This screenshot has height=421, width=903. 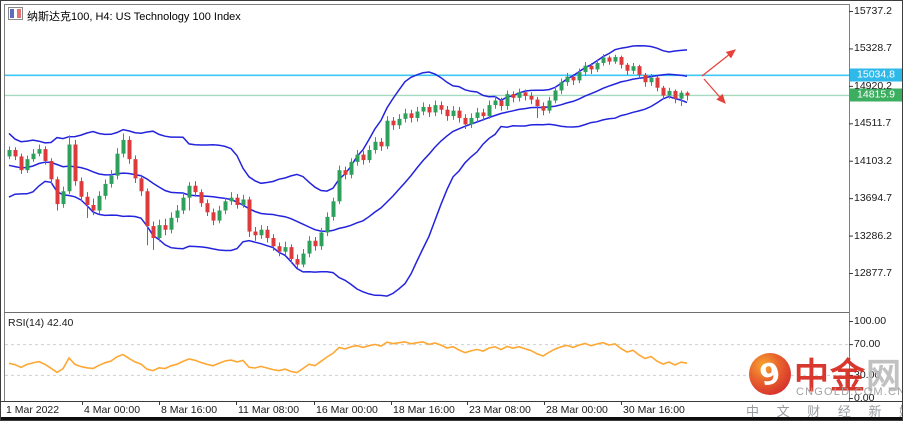 I want to click on rsi-indicator-label: RSI(14) 42.40, so click(x=41, y=323).